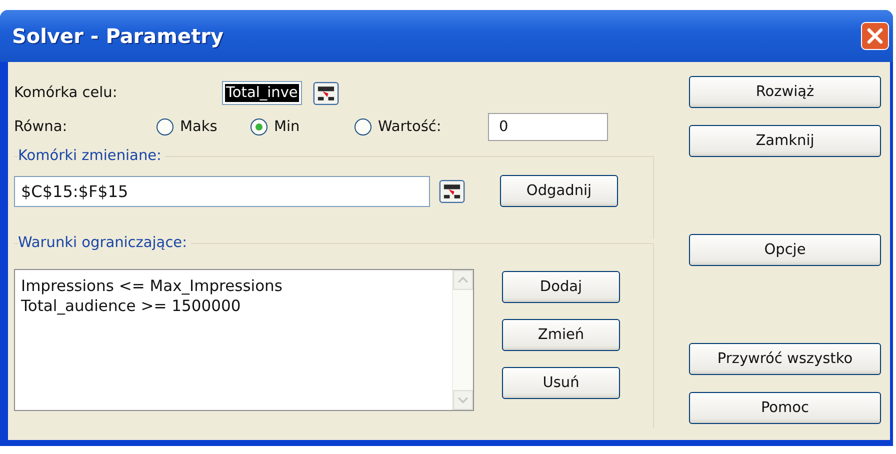  What do you see at coordinates (118, 36) in the screenshot?
I see `window-title: Solver - Parametry` at bounding box center [118, 36].